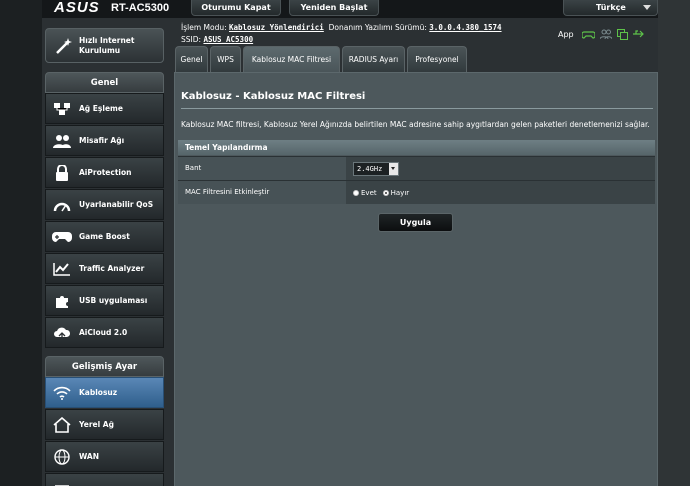  What do you see at coordinates (107, 45) in the screenshot?
I see `quick-setup-label: Hızlı Internet Kurulumu` at bounding box center [107, 45].